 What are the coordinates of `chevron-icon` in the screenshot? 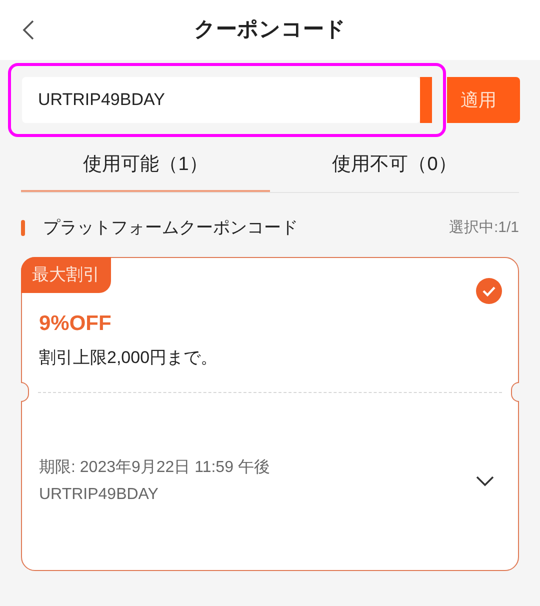 It's located at (485, 481).